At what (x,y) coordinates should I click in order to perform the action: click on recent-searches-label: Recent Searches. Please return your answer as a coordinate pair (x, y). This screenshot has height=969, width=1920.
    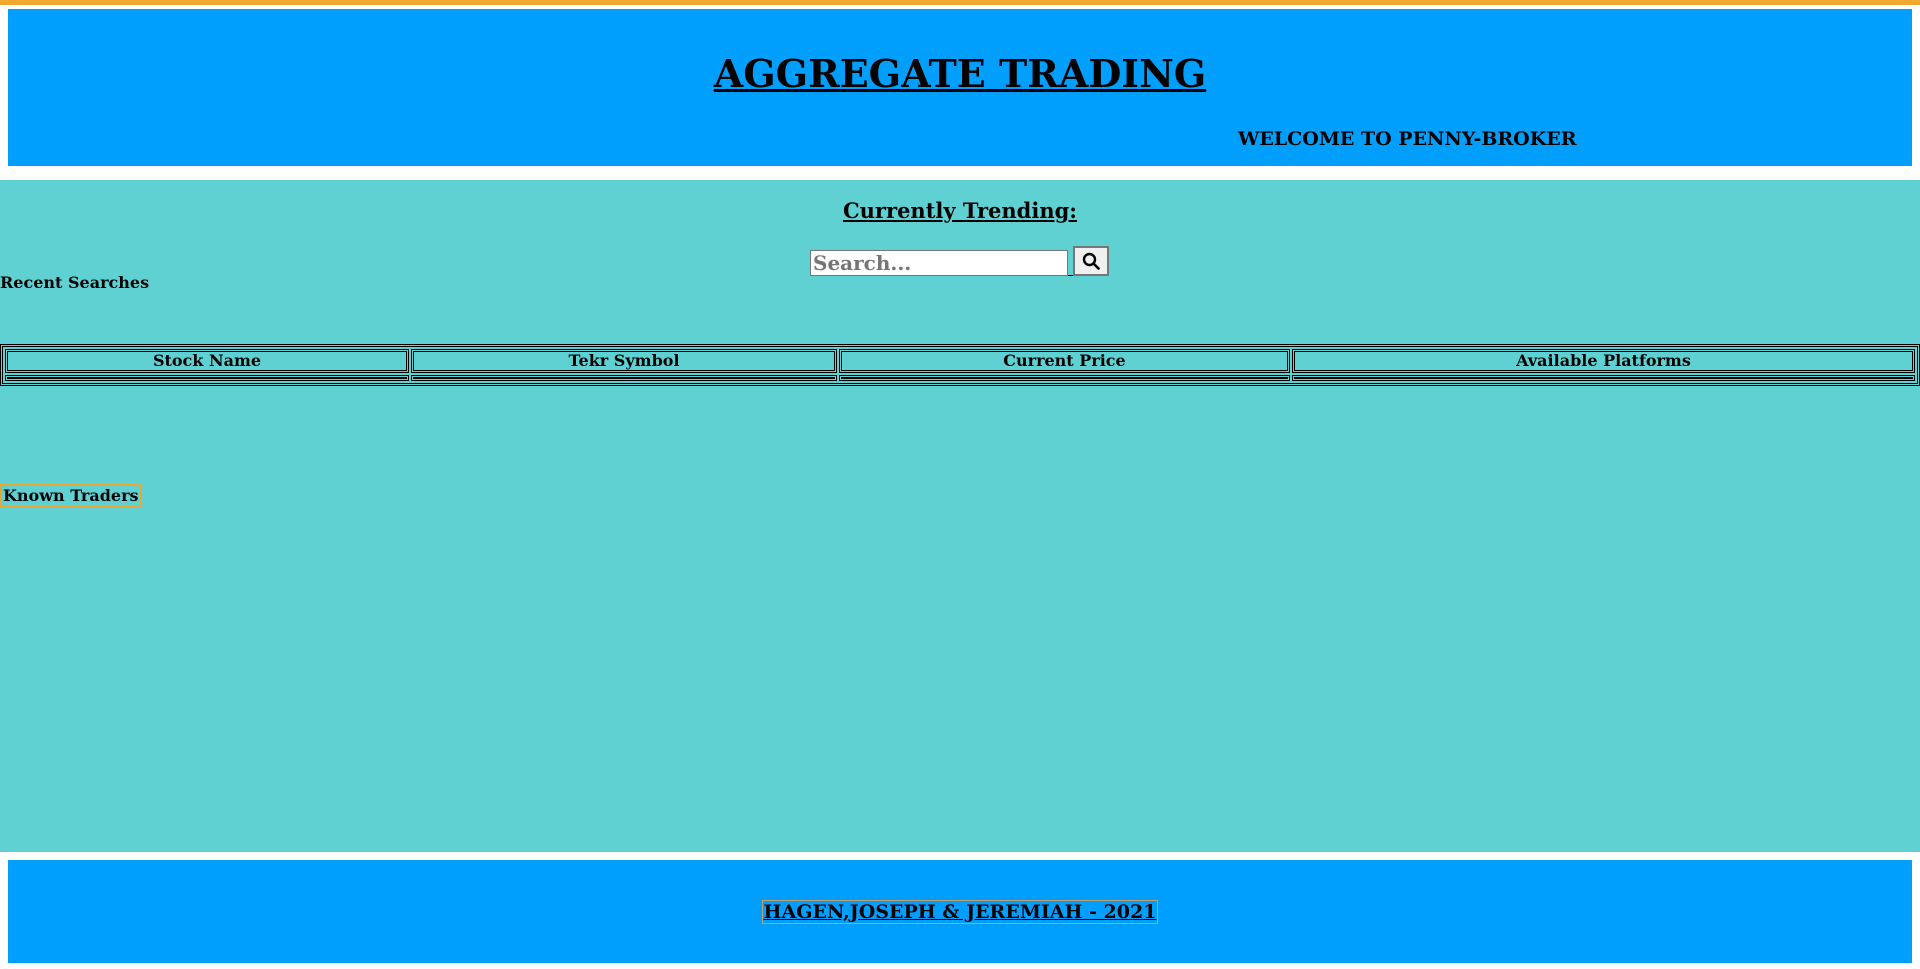
    Looking at the image, I should click on (75, 282).